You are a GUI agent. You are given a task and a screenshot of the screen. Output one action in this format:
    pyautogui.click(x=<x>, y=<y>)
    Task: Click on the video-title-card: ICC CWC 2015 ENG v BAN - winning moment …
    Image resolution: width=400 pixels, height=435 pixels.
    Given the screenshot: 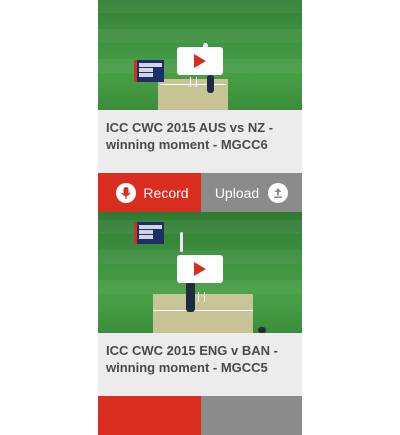 What is the action you would take?
    pyautogui.click(x=200, y=364)
    